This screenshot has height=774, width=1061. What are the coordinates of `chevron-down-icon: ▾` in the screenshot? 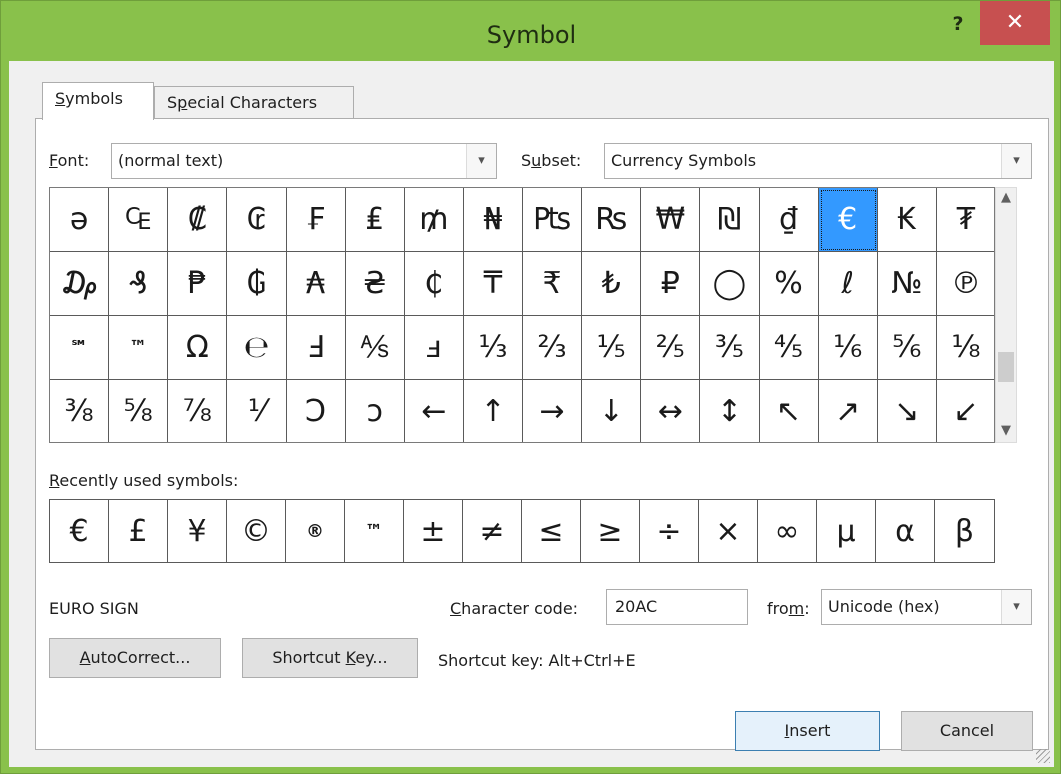 It's located at (1016, 607).